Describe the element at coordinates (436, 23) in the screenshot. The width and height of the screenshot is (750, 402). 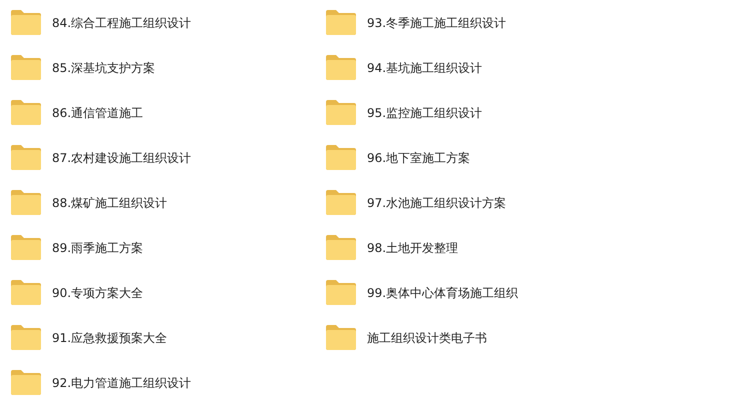
I see `folder-name: 93.冬季施工施工组织设计` at that location.